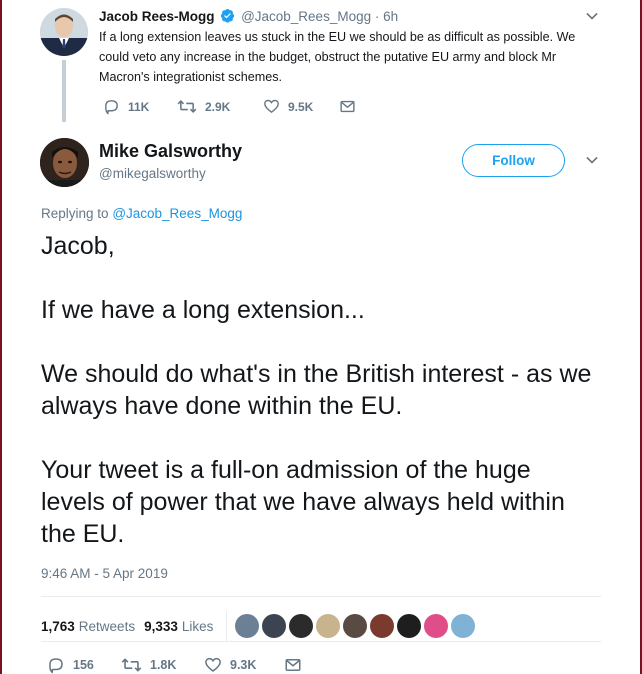  Describe the element at coordinates (513, 160) in the screenshot. I see `follow-button: Follow` at that location.